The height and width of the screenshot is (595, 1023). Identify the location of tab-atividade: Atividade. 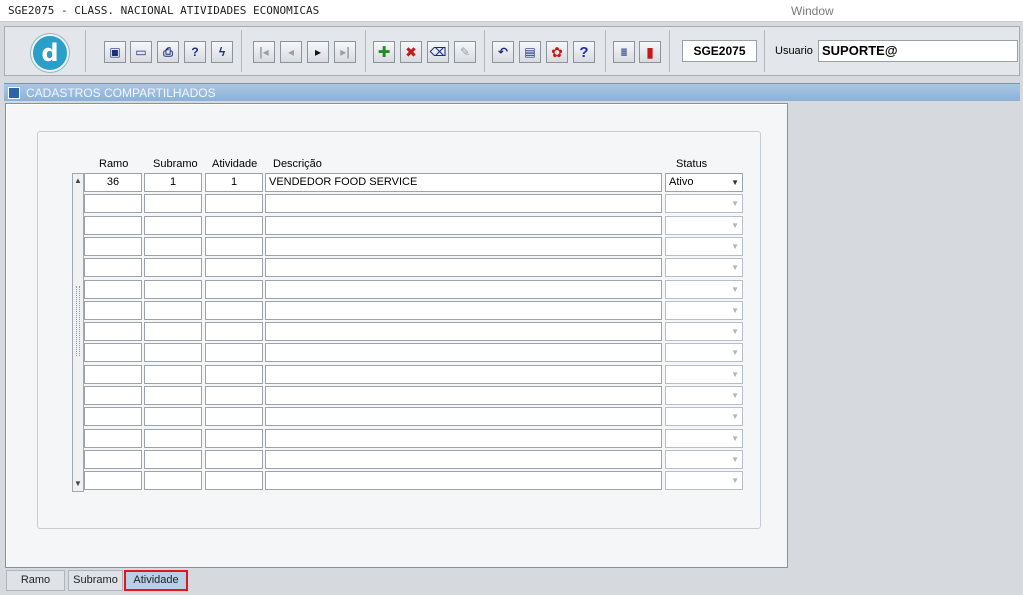
(156, 580).